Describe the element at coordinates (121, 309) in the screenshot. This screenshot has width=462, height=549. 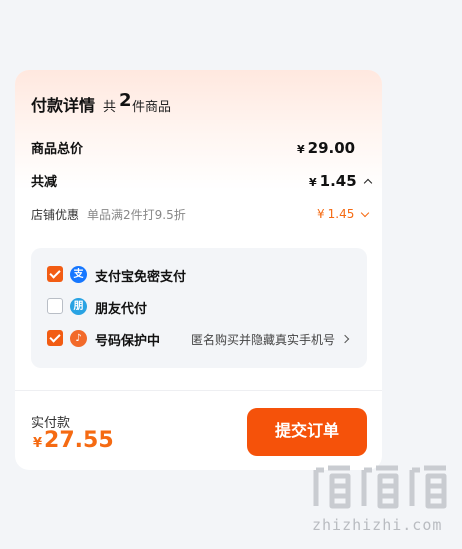
I see `friend-pay-label: 朋友代付` at that location.